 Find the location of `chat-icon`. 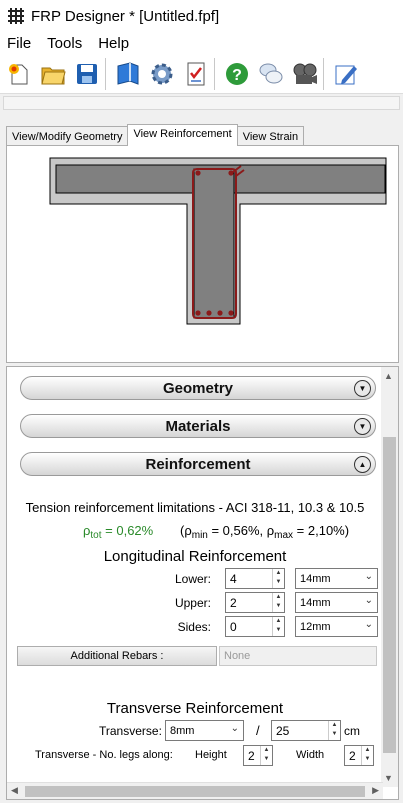

chat-icon is located at coordinates (271, 73).